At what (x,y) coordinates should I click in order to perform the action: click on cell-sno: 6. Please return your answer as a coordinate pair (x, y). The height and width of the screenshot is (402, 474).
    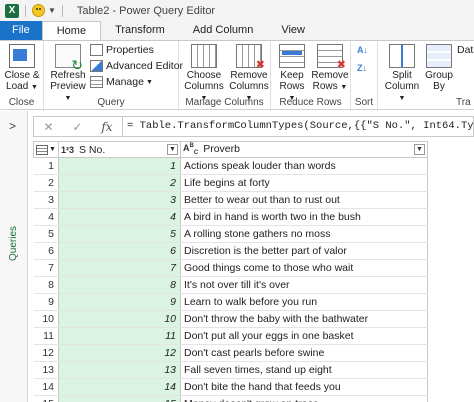
    Looking at the image, I should click on (119, 251).